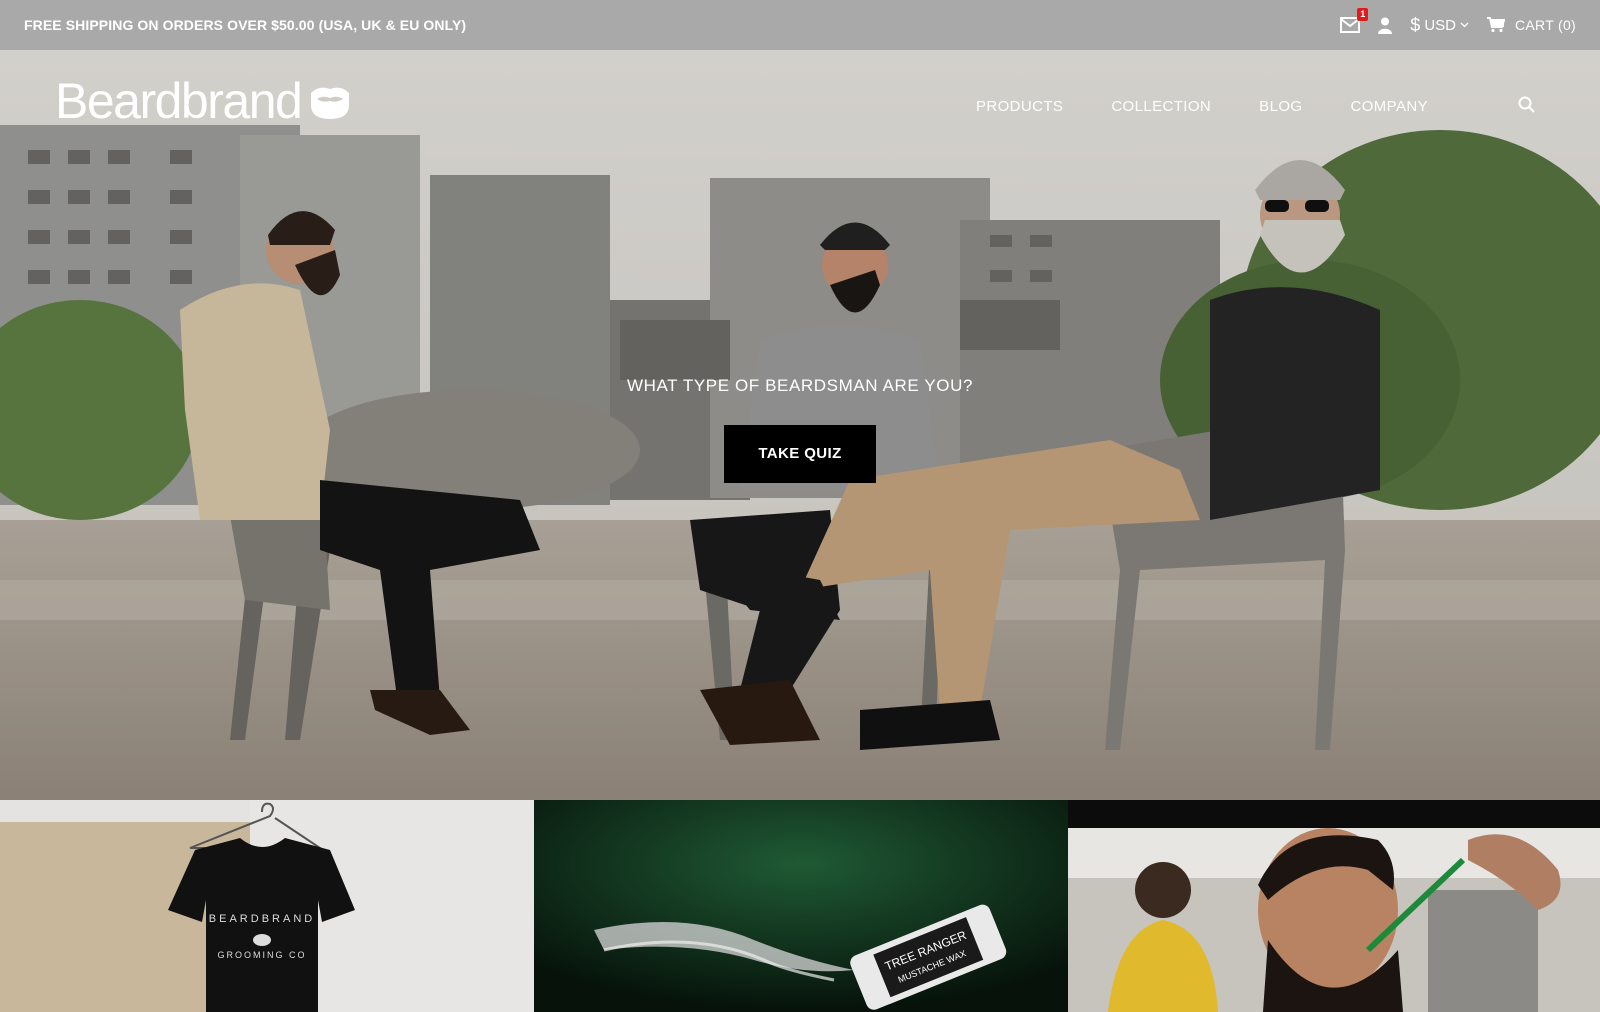  I want to click on barbershop-image, so click(1334, 906).